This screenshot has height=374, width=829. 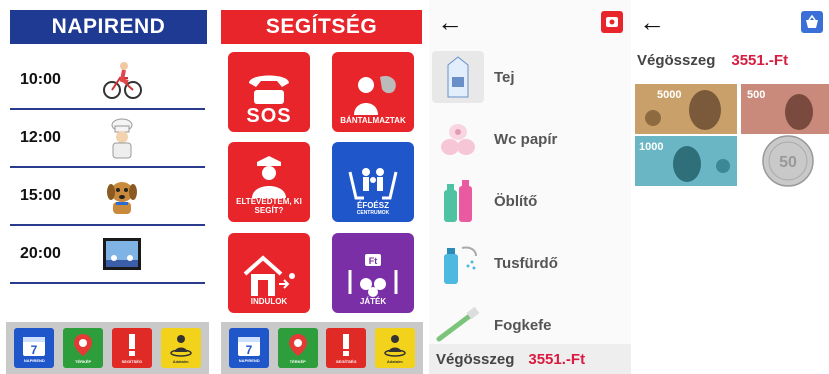 I want to click on schedule-time: 10:00, so click(x=40, y=79).